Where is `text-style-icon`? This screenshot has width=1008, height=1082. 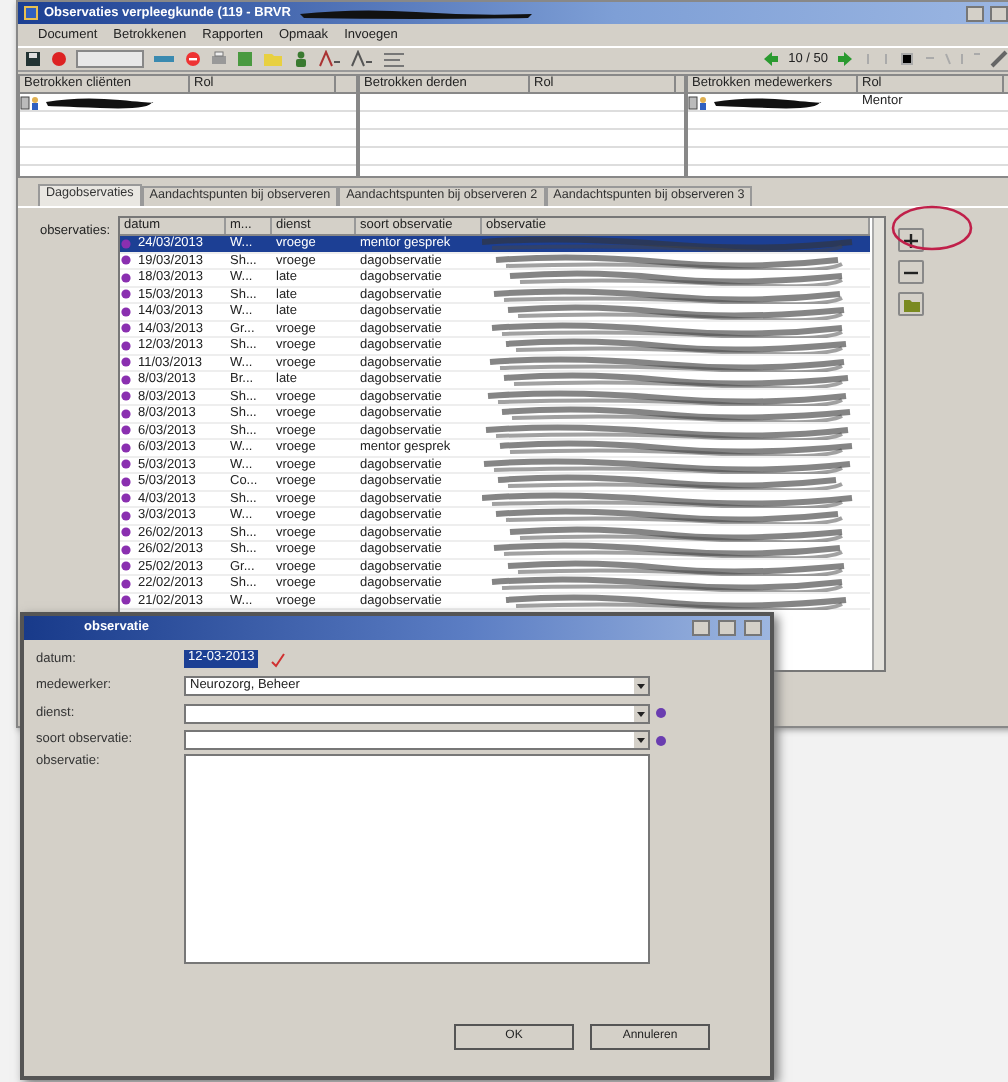
text-style-icon is located at coordinates (362, 59).